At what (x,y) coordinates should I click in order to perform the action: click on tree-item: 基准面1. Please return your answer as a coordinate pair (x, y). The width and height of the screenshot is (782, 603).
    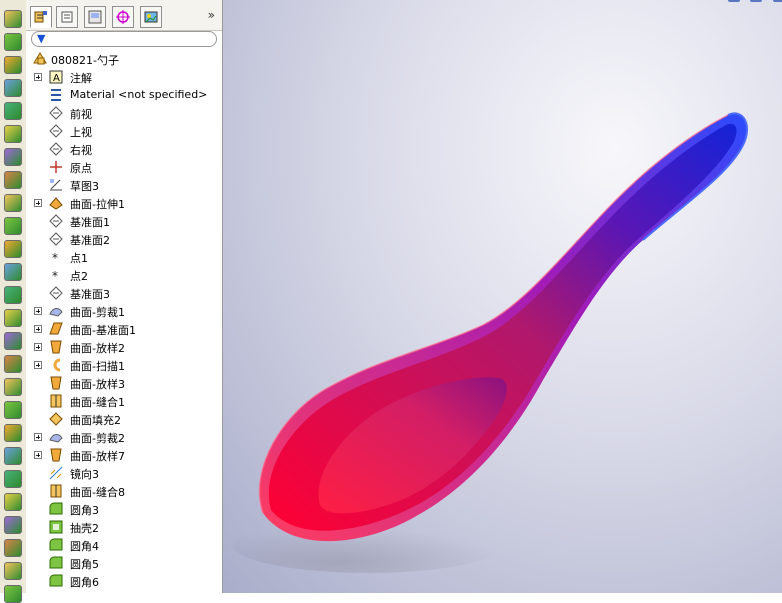
    Looking at the image, I should click on (124, 221).